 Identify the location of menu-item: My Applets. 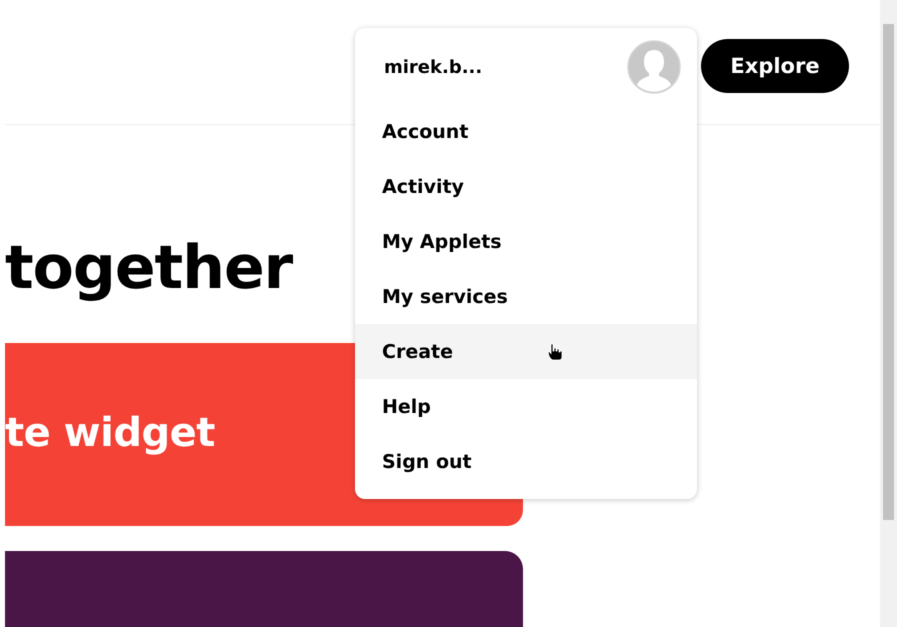
(526, 241).